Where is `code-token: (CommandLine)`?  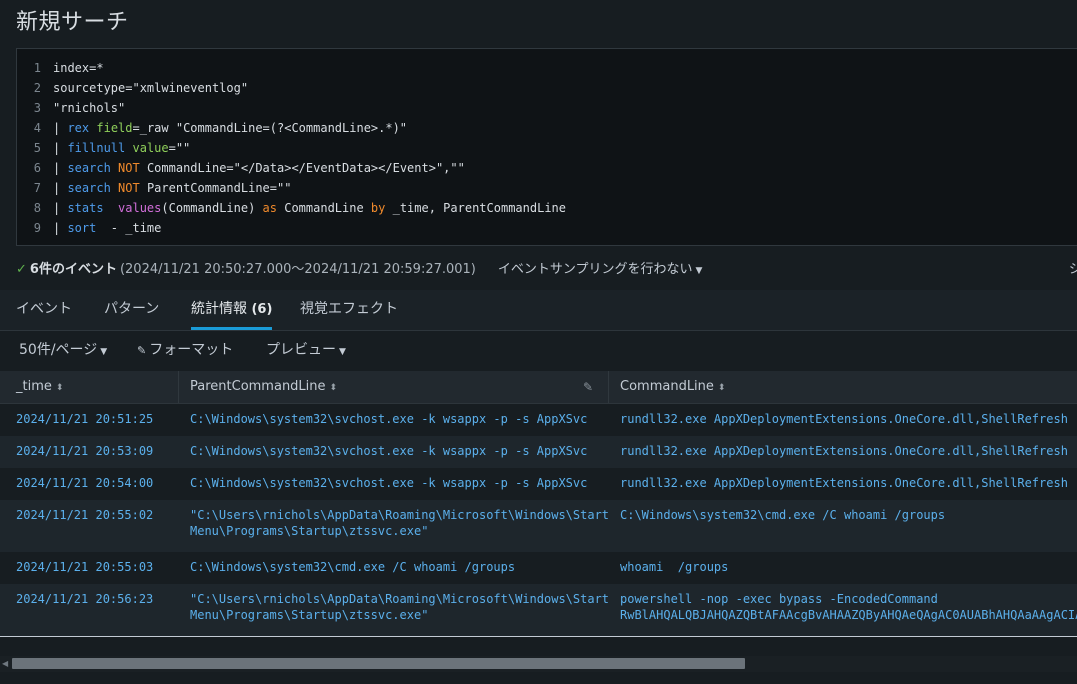 code-token: (CommandLine) is located at coordinates (212, 208).